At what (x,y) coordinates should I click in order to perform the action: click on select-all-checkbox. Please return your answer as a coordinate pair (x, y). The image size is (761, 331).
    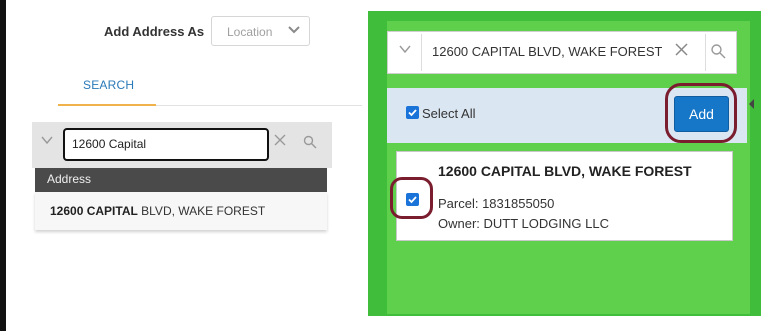
    Looking at the image, I should click on (412, 112).